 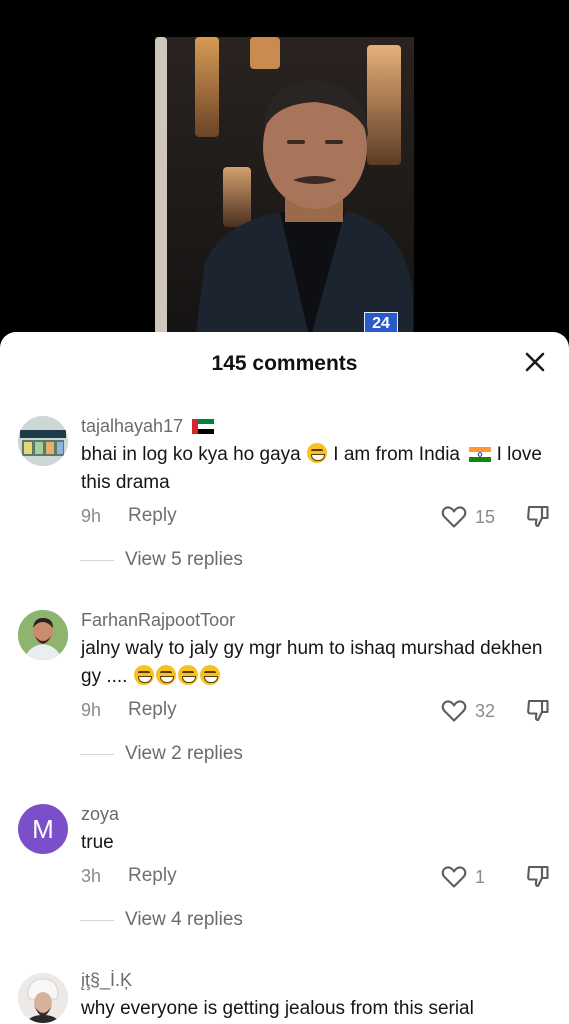 I want to click on comment-username: zoya, so click(x=100, y=814).